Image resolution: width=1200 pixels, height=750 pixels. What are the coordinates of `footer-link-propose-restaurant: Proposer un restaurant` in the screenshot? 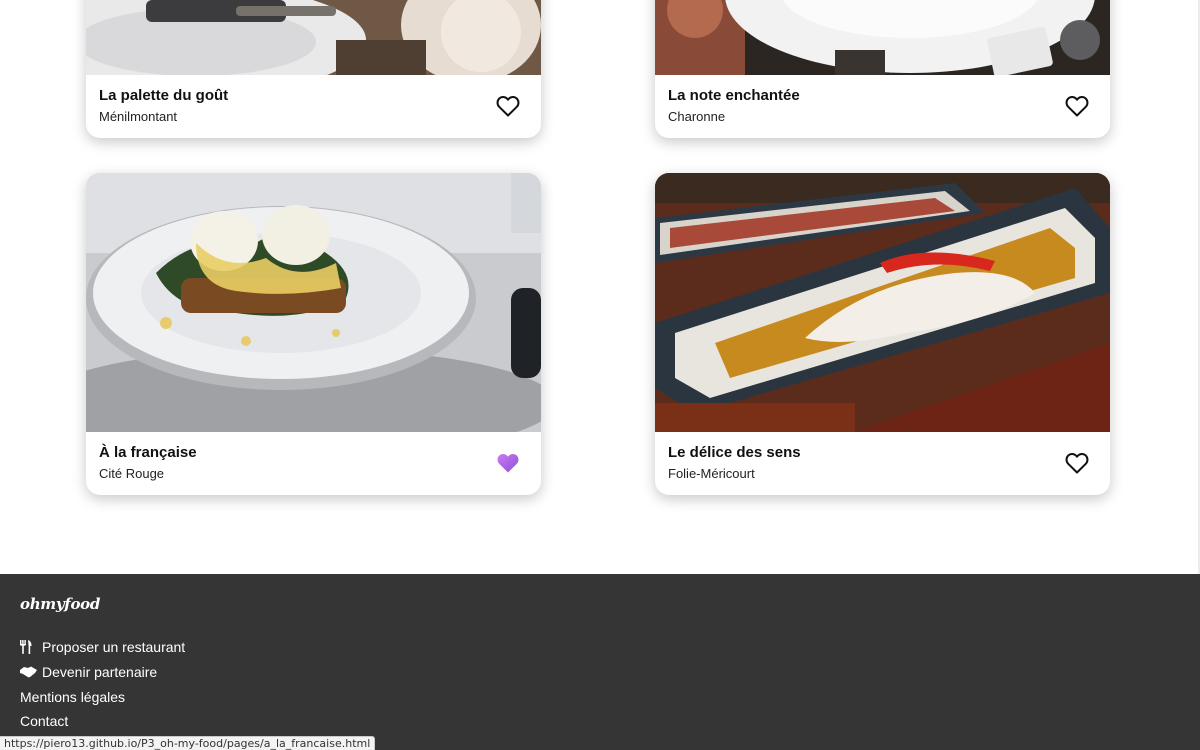 It's located at (102, 647).